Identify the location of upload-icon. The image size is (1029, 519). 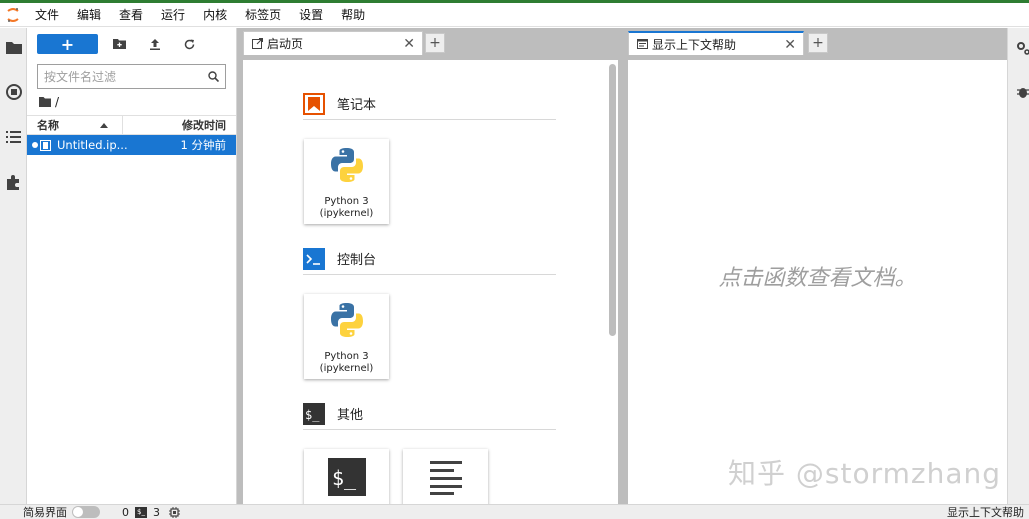
(154, 44).